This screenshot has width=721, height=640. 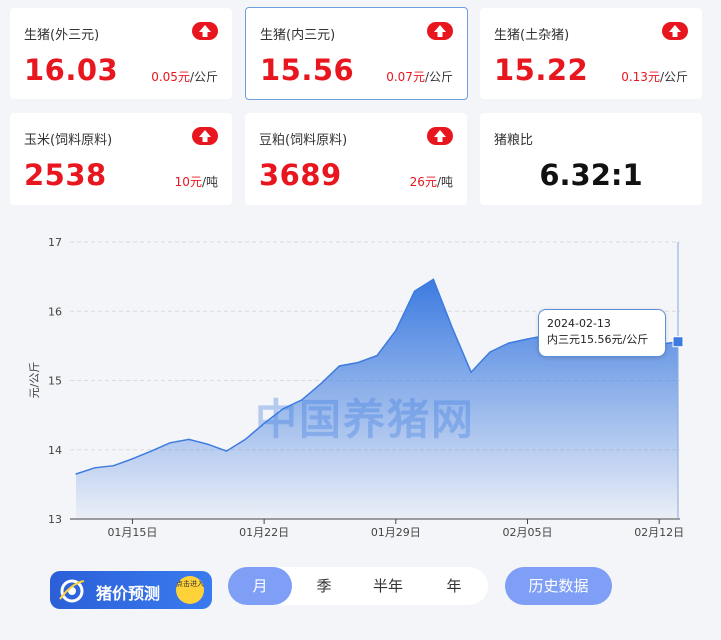 I want to click on price-card-pig-grain-ratio: 猪粮比 6.32:1, so click(x=591, y=159).